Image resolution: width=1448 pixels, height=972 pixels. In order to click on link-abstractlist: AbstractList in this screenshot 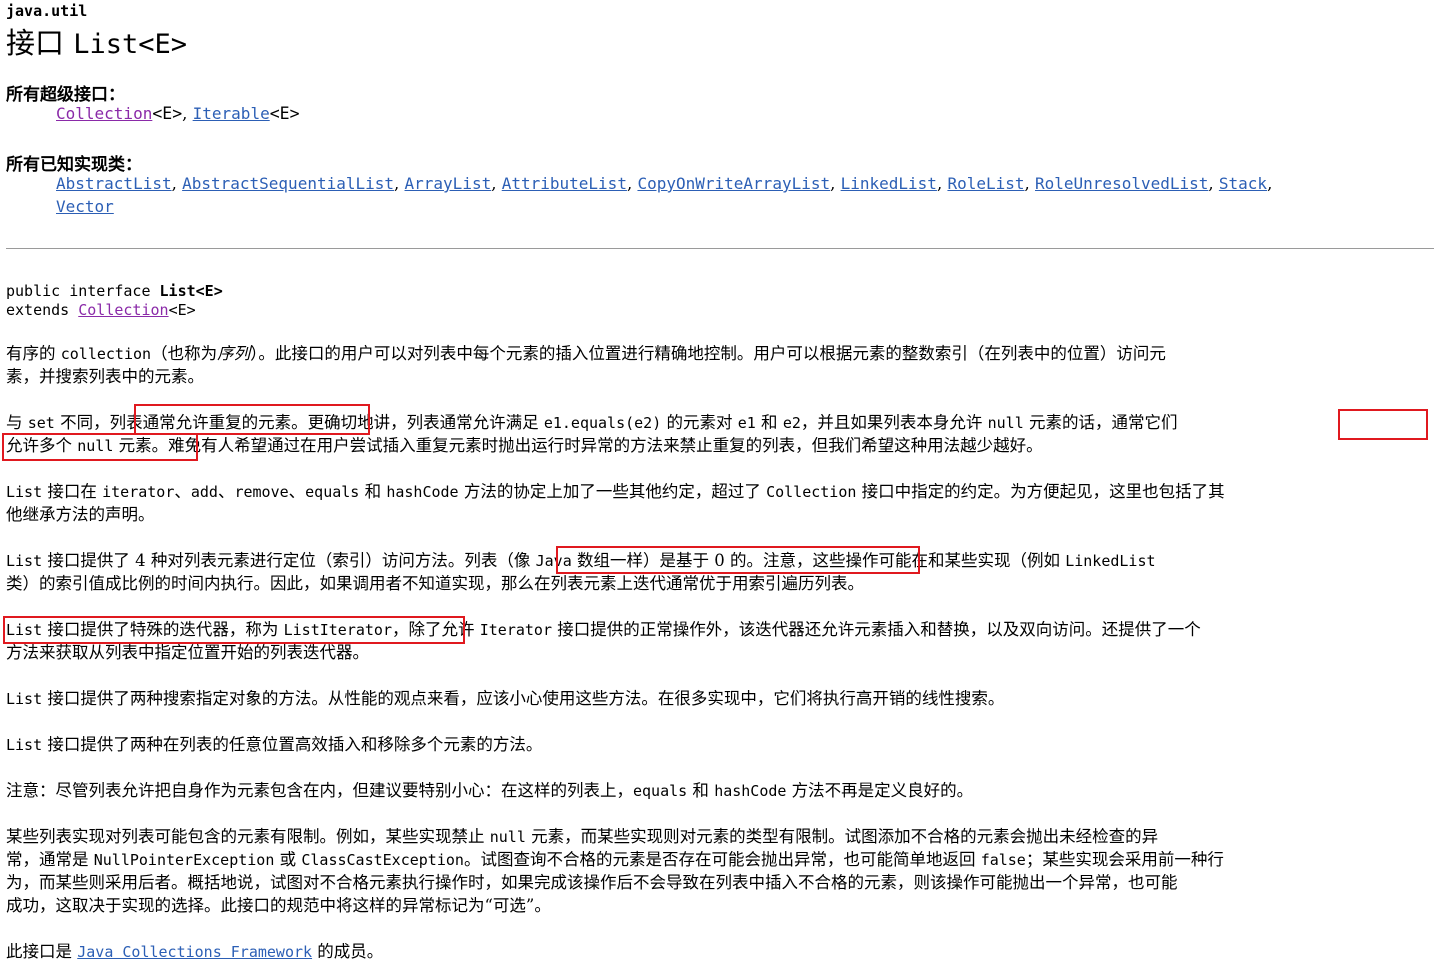, I will do `click(114, 183)`.